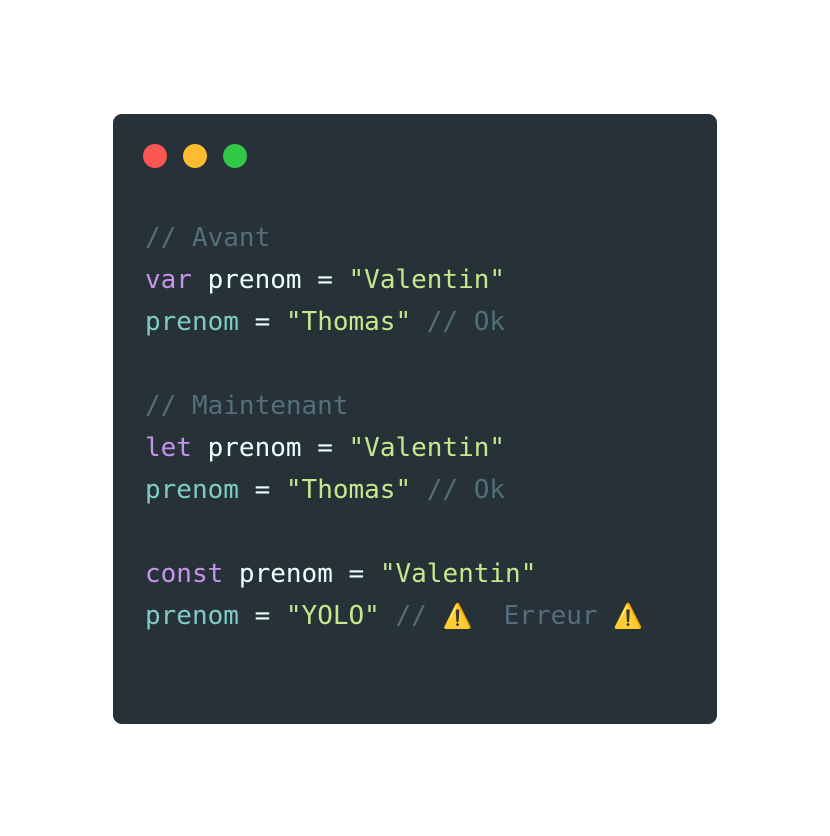  Describe the element at coordinates (411, 616) in the screenshot. I see `code-token-comment: //` at that location.